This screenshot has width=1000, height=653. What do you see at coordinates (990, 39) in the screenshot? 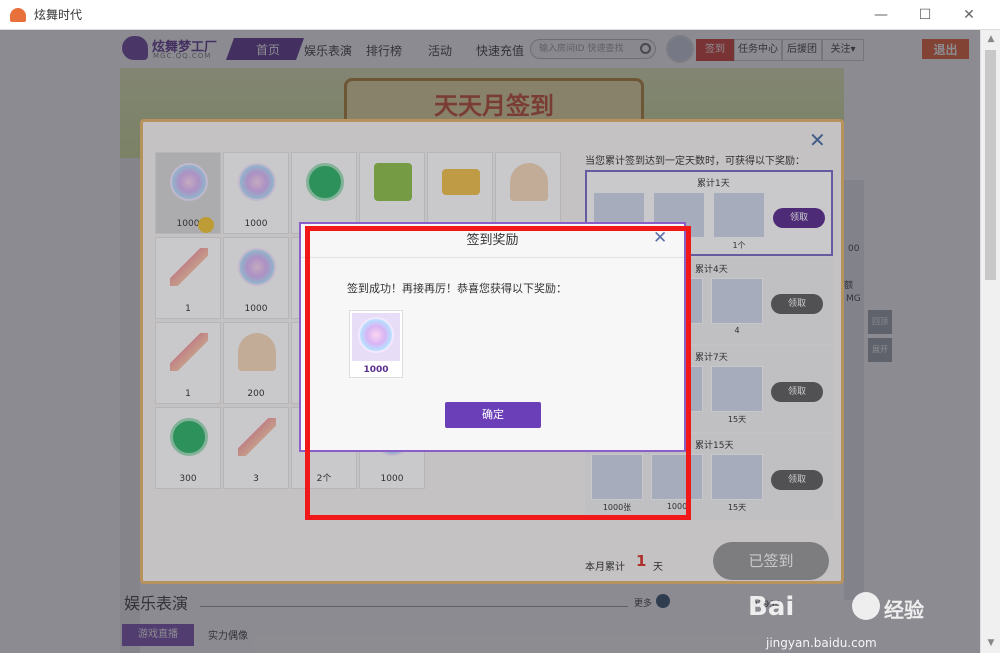
I see `scroll-up-icon: ▲` at bounding box center [990, 39].